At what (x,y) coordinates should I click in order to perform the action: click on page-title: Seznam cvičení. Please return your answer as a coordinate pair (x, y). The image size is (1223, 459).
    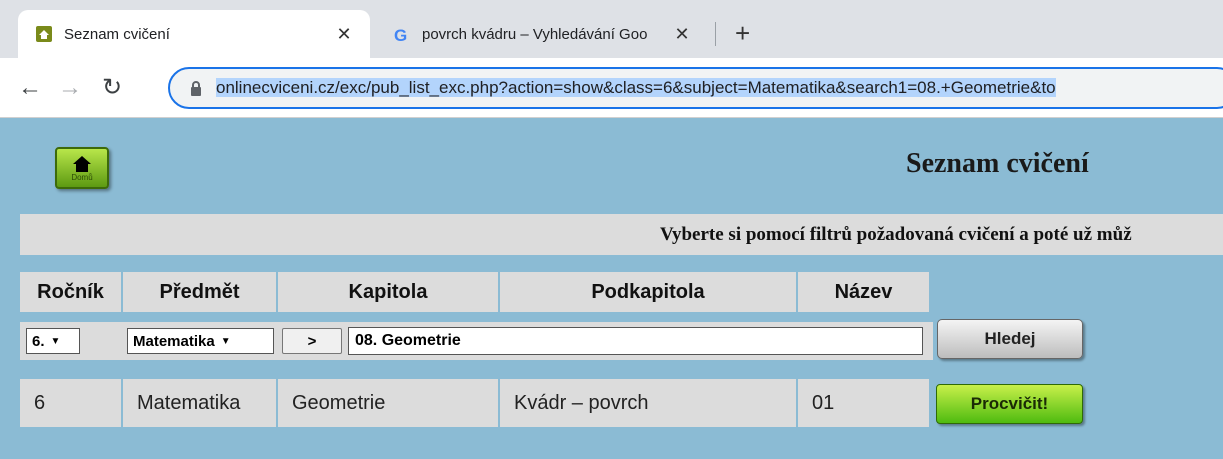
    Looking at the image, I should click on (997, 163).